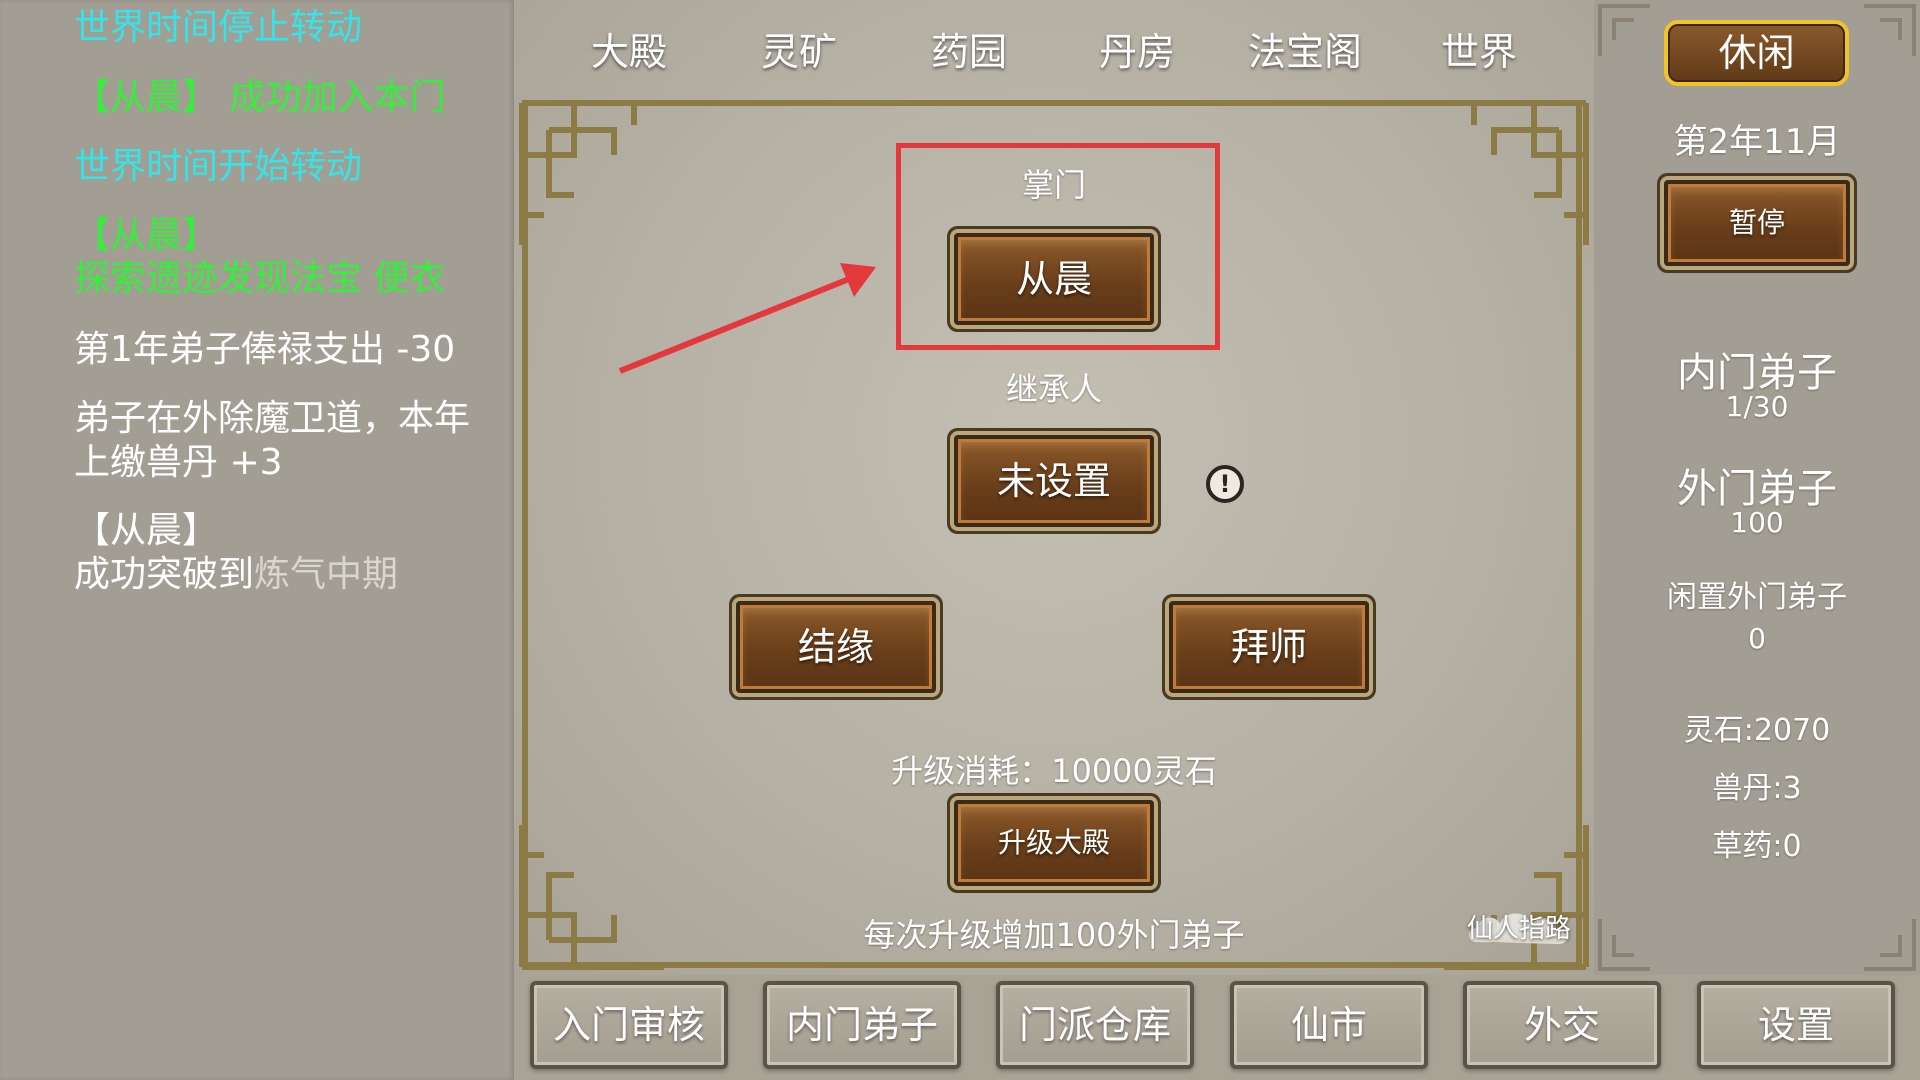 This screenshot has width=1920, height=1080. I want to click on game-date: 第2年11月, so click(1757, 142).